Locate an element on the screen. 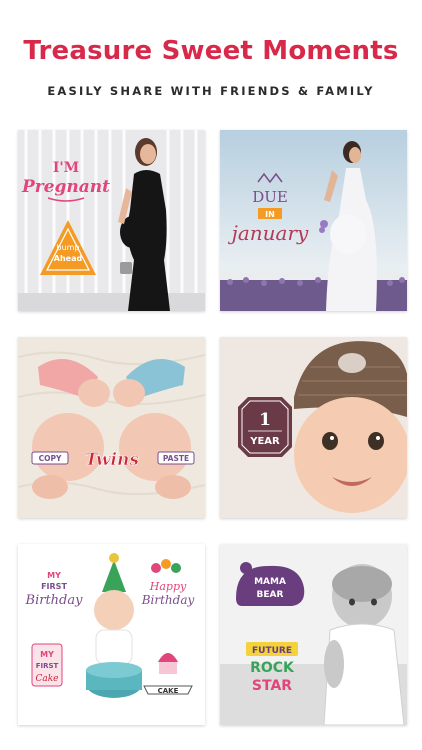 This screenshot has height=750, width=422. one-year-photo: 1 YEAR is located at coordinates (313, 427).